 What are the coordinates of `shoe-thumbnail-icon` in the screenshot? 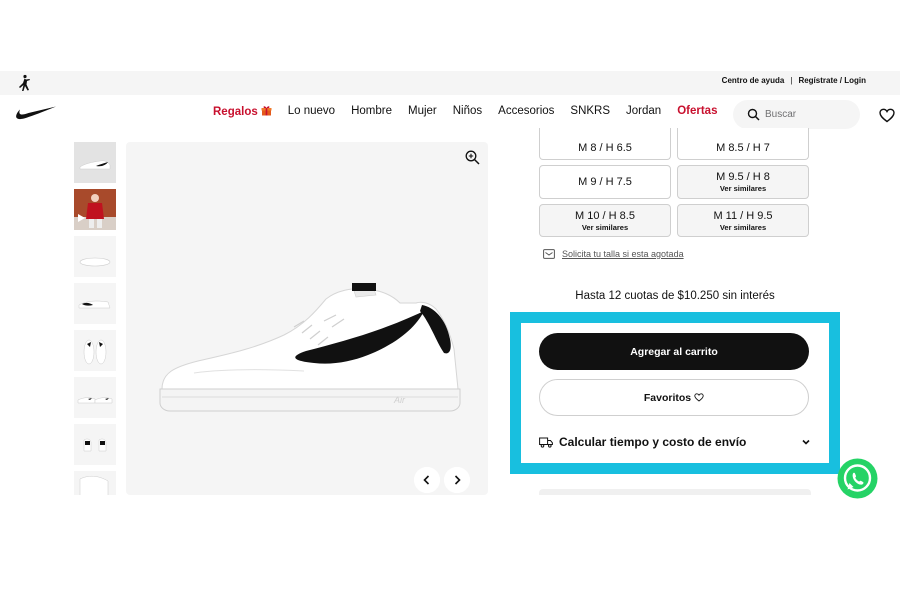 It's located at (95, 165).